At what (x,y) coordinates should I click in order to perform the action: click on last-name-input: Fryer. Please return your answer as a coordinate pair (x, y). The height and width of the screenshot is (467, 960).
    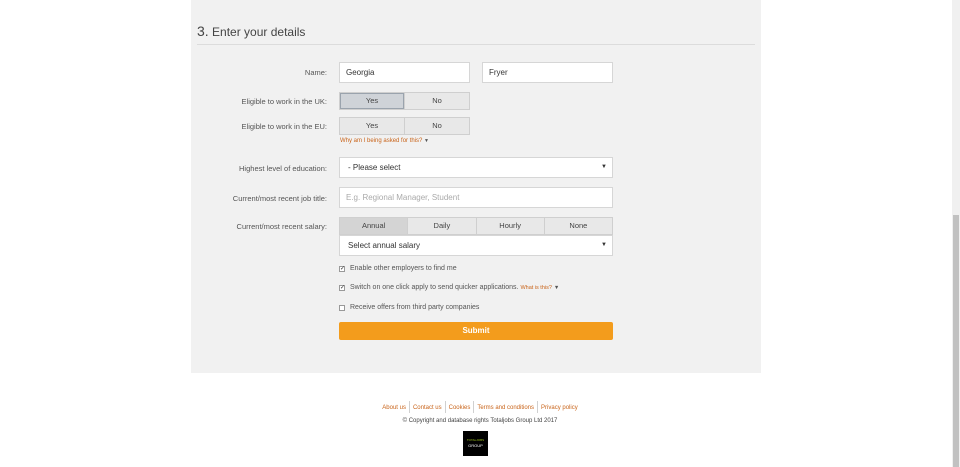
    Looking at the image, I should click on (547, 72).